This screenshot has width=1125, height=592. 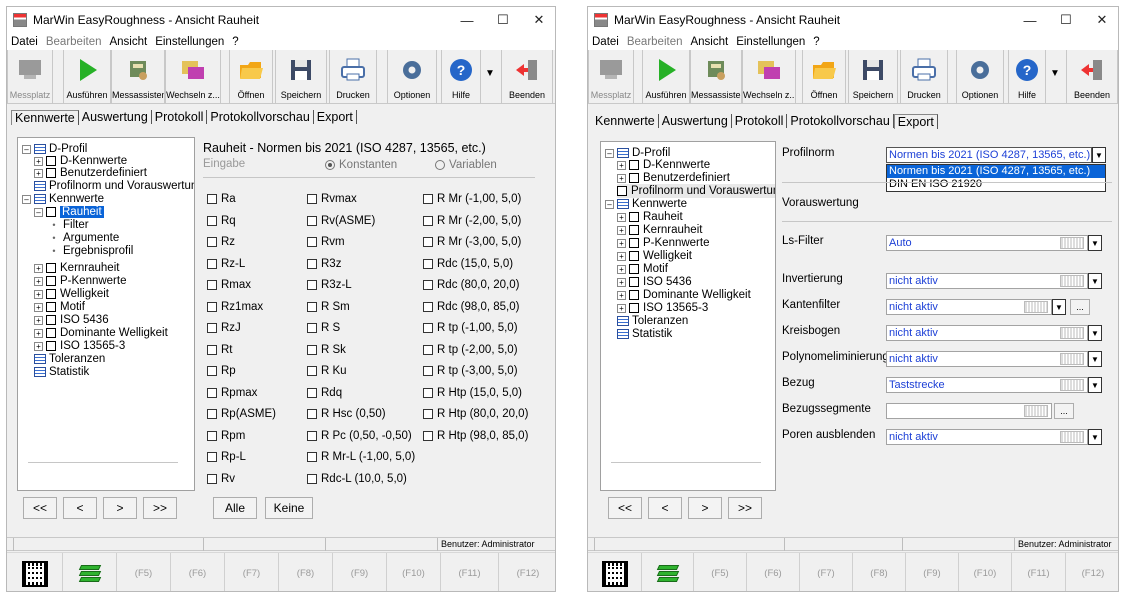 I want to click on tree-node-p-kennwerte: + P-Kennwerte, so click(x=80, y=281).